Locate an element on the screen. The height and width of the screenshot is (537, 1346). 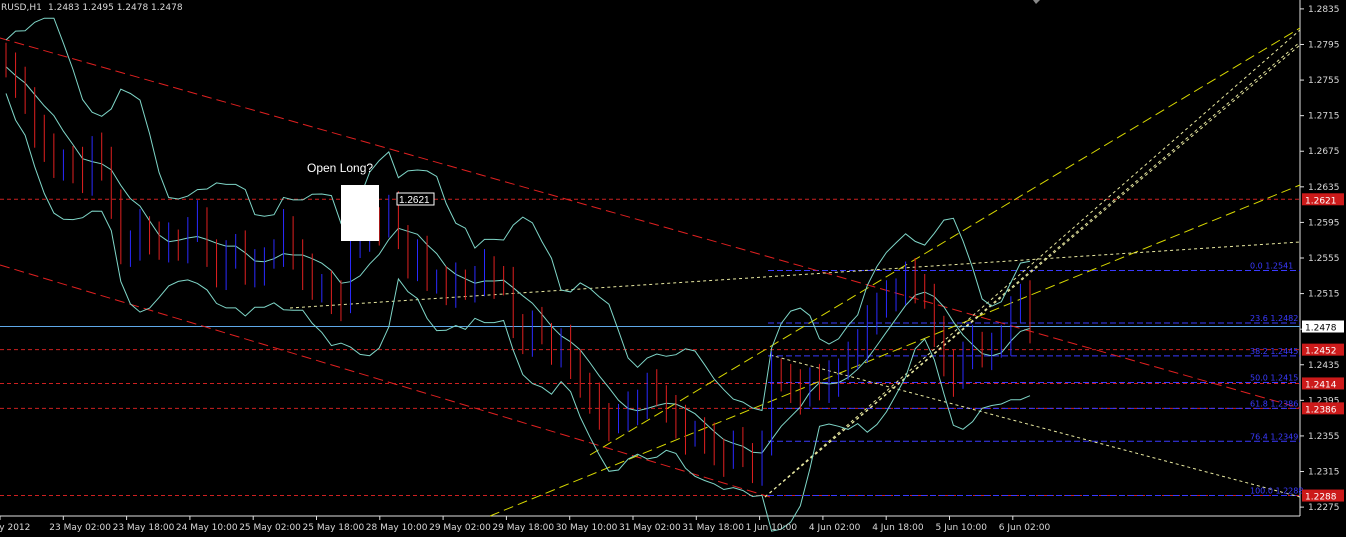
price-tag-label: 1.2386 is located at coordinates (1321, 410).